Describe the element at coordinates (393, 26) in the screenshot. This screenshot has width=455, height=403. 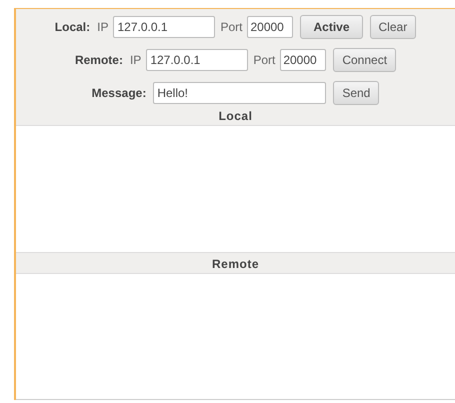
I see `button: Clear` at that location.